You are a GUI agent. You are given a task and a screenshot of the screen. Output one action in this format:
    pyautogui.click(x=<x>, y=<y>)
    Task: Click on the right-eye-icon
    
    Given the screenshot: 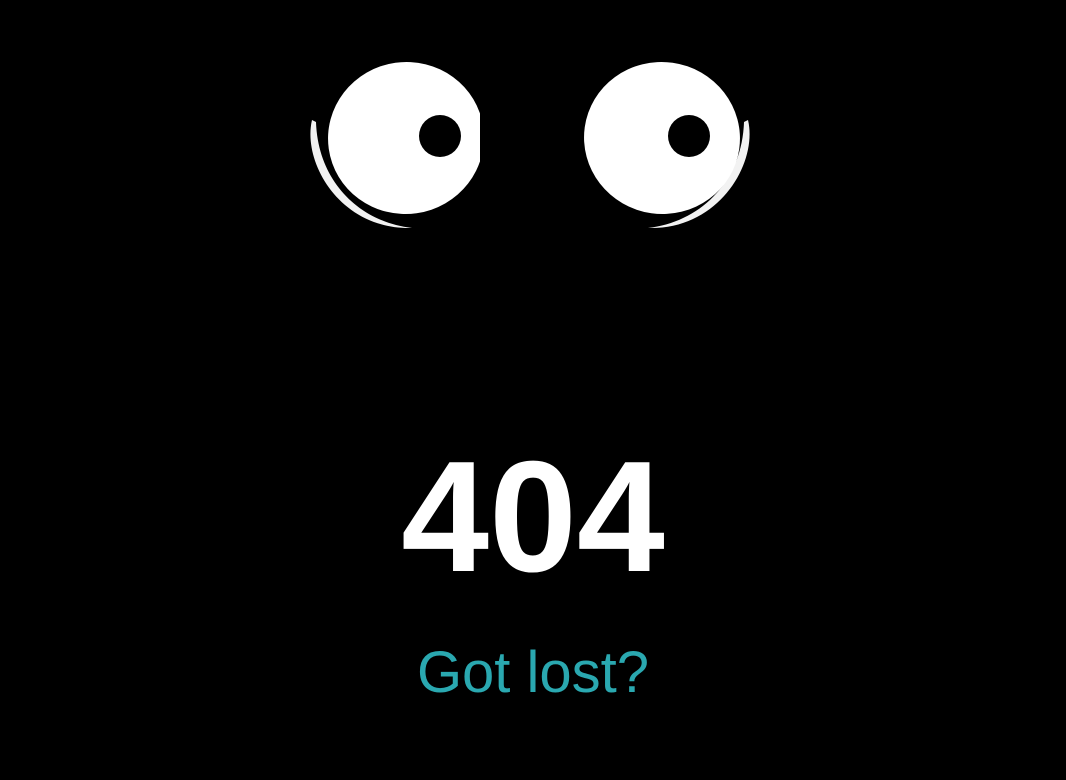 What is the action you would take?
    pyautogui.click(x=670, y=142)
    